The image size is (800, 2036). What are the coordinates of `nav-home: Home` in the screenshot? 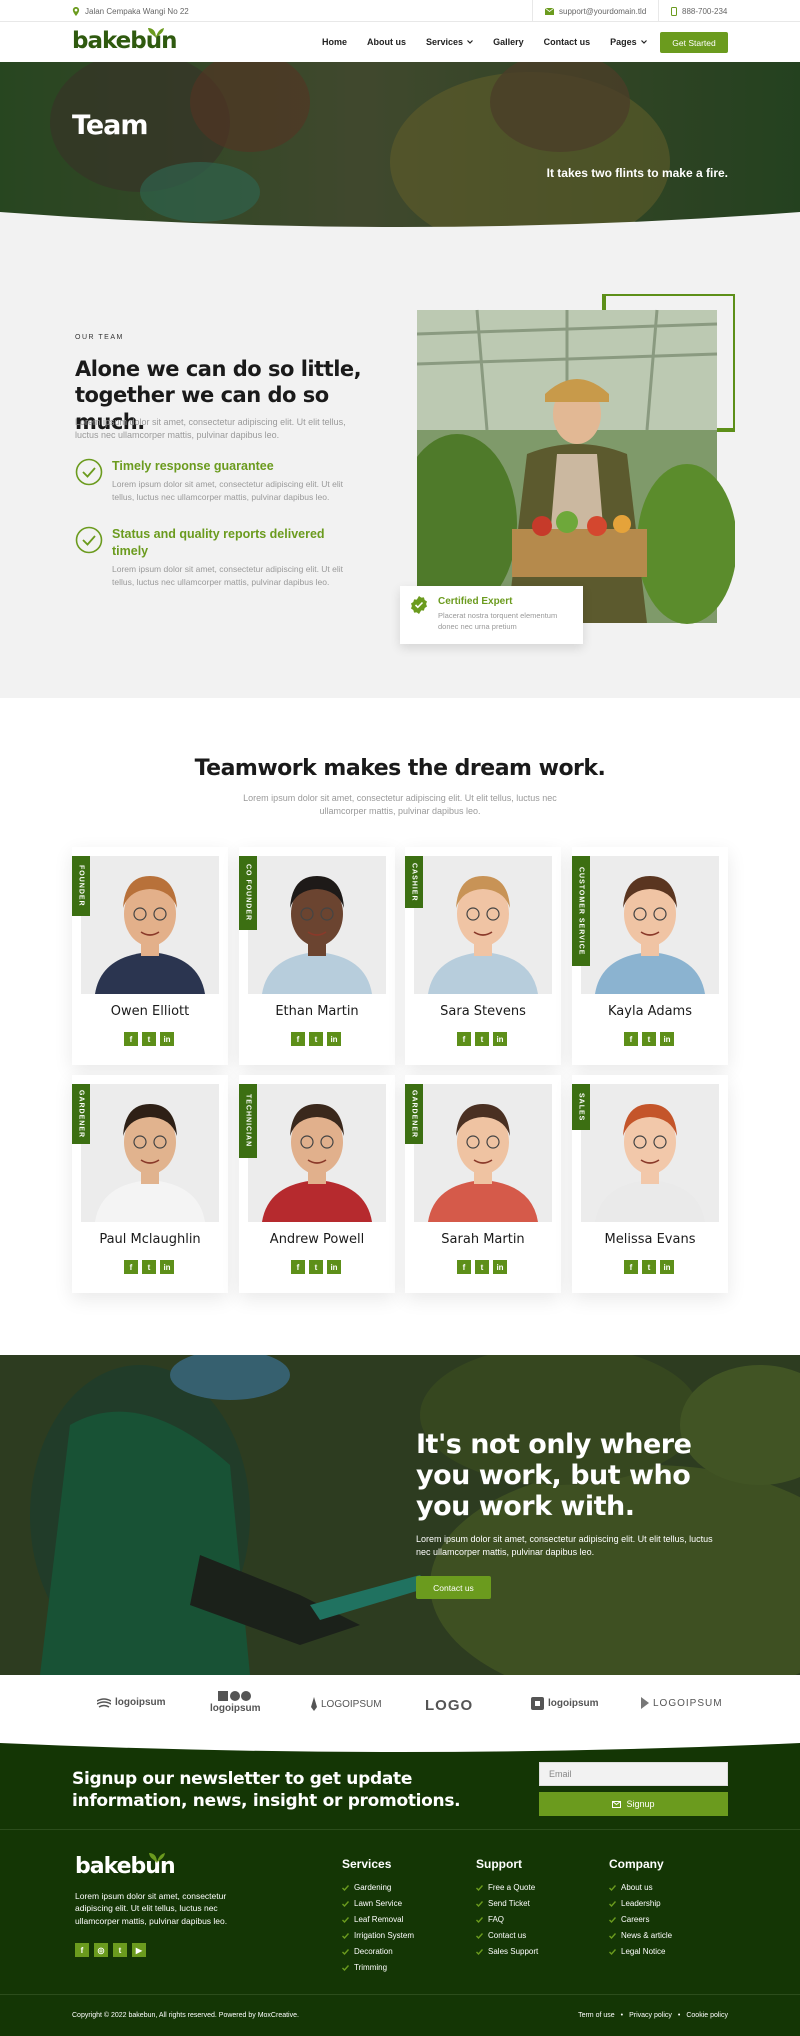 It's located at (334, 42).